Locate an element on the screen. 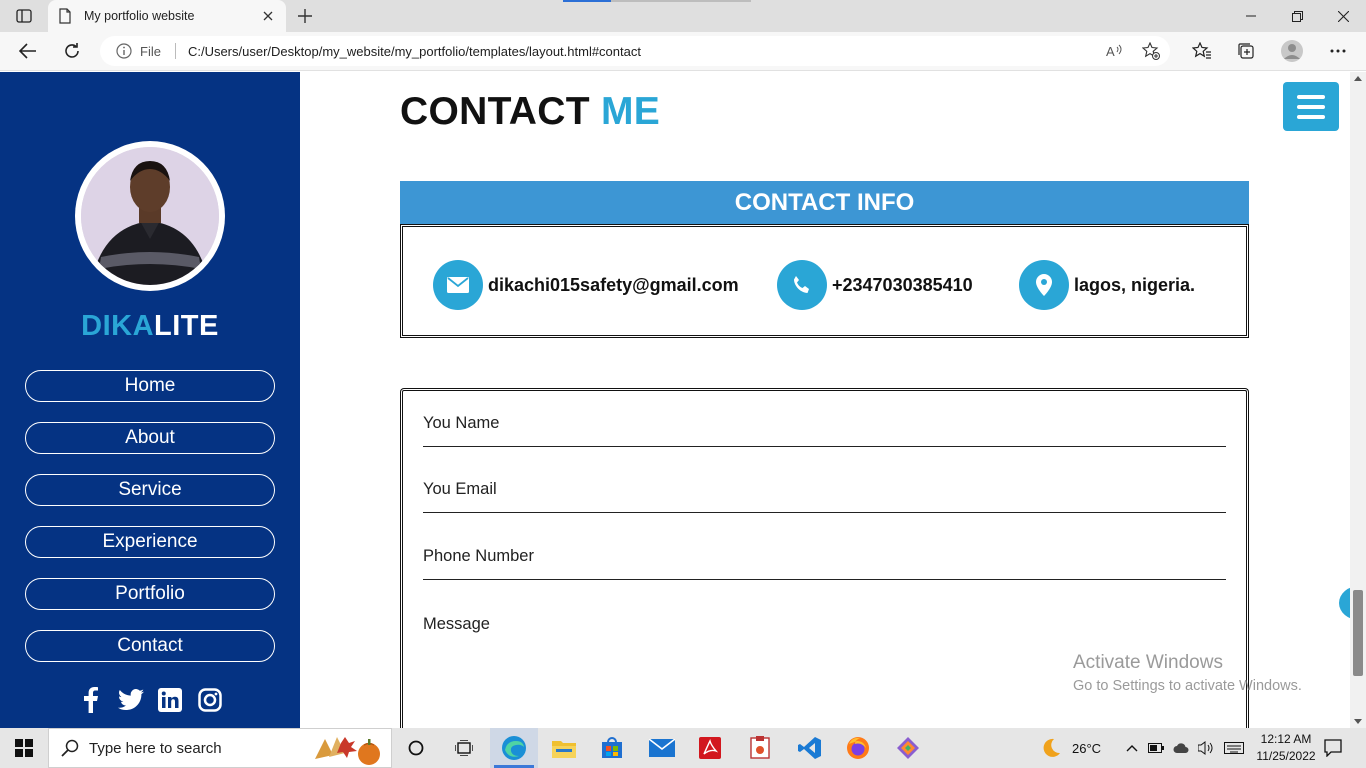 The width and height of the screenshot is (1366, 768). task-view-icon is located at coordinates (464, 748).